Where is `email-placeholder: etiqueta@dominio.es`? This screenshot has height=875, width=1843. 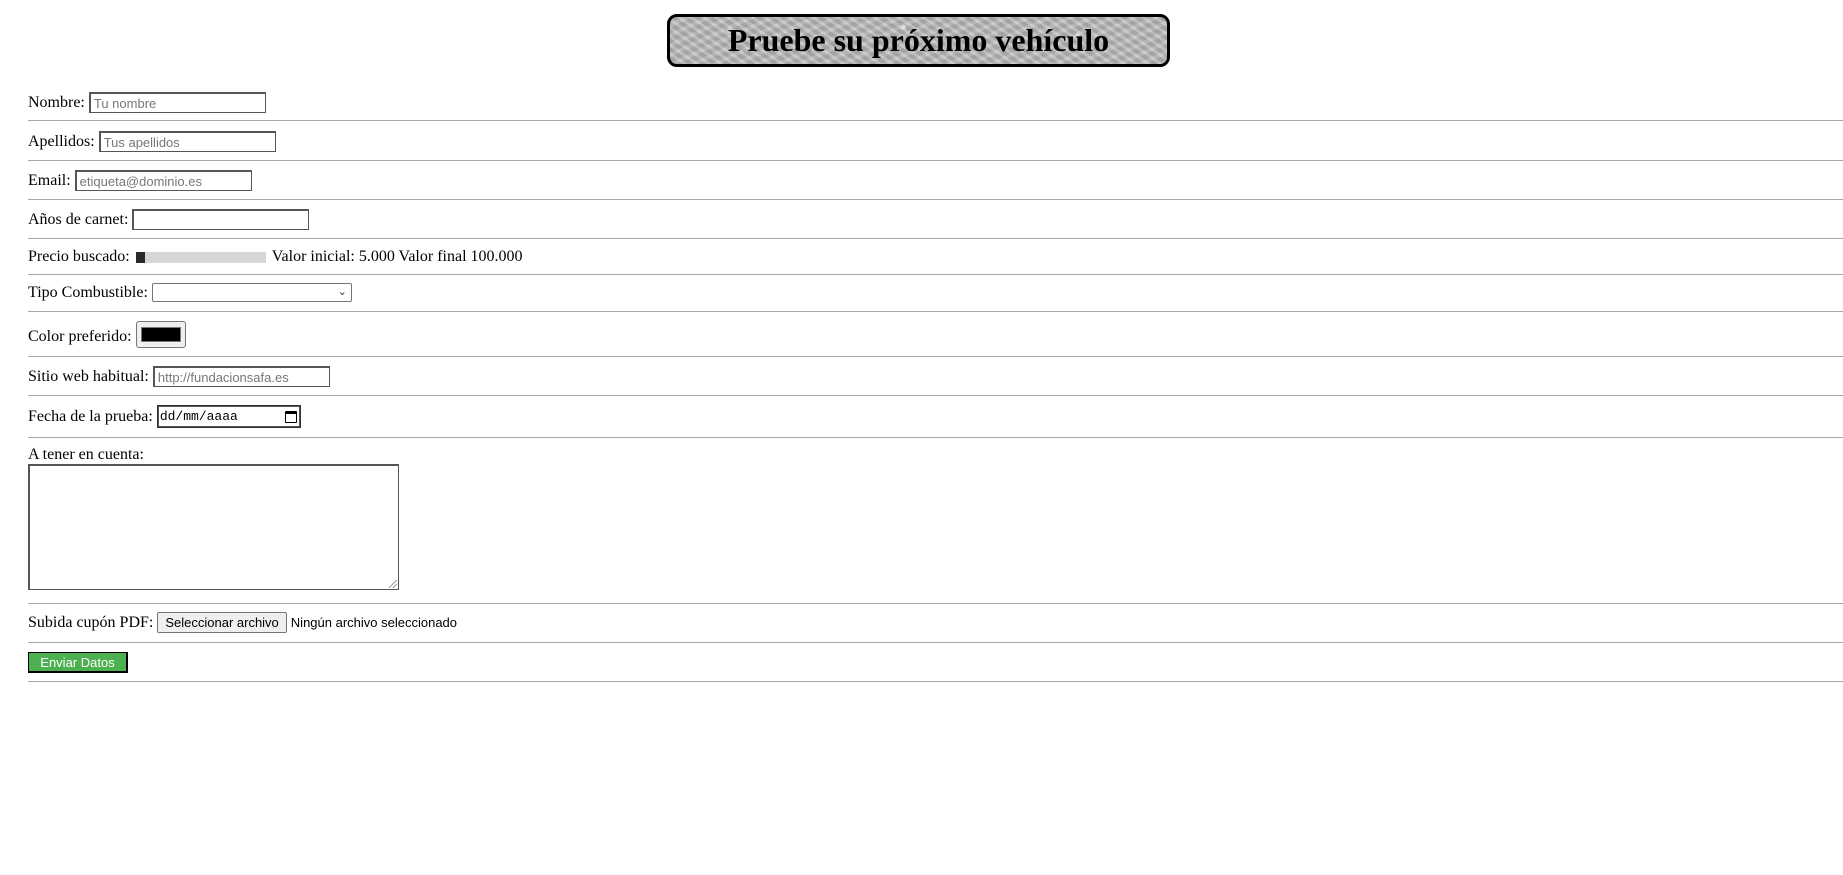 email-placeholder: etiqueta@dominio.es is located at coordinates (140, 181).